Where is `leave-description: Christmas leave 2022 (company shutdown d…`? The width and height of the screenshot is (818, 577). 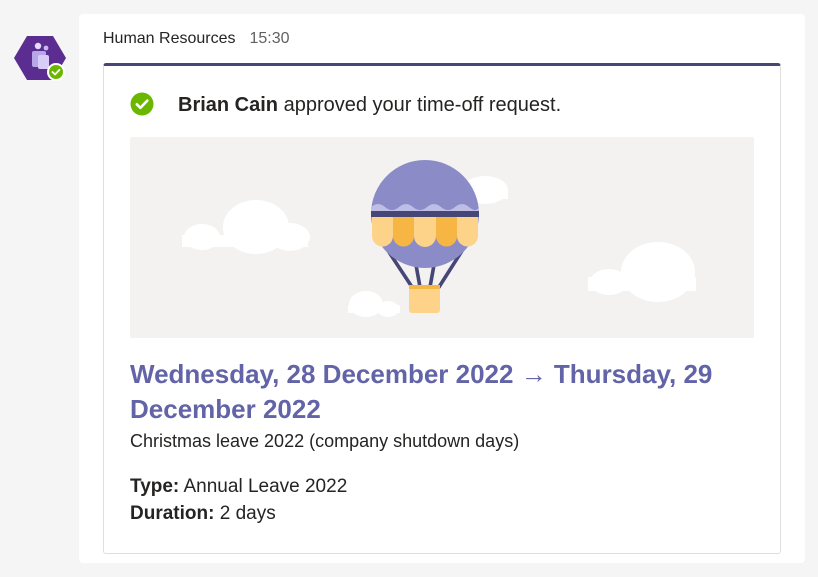 leave-description: Christmas leave 2022 (company shutdown d… is located at coordinates (325, 441).